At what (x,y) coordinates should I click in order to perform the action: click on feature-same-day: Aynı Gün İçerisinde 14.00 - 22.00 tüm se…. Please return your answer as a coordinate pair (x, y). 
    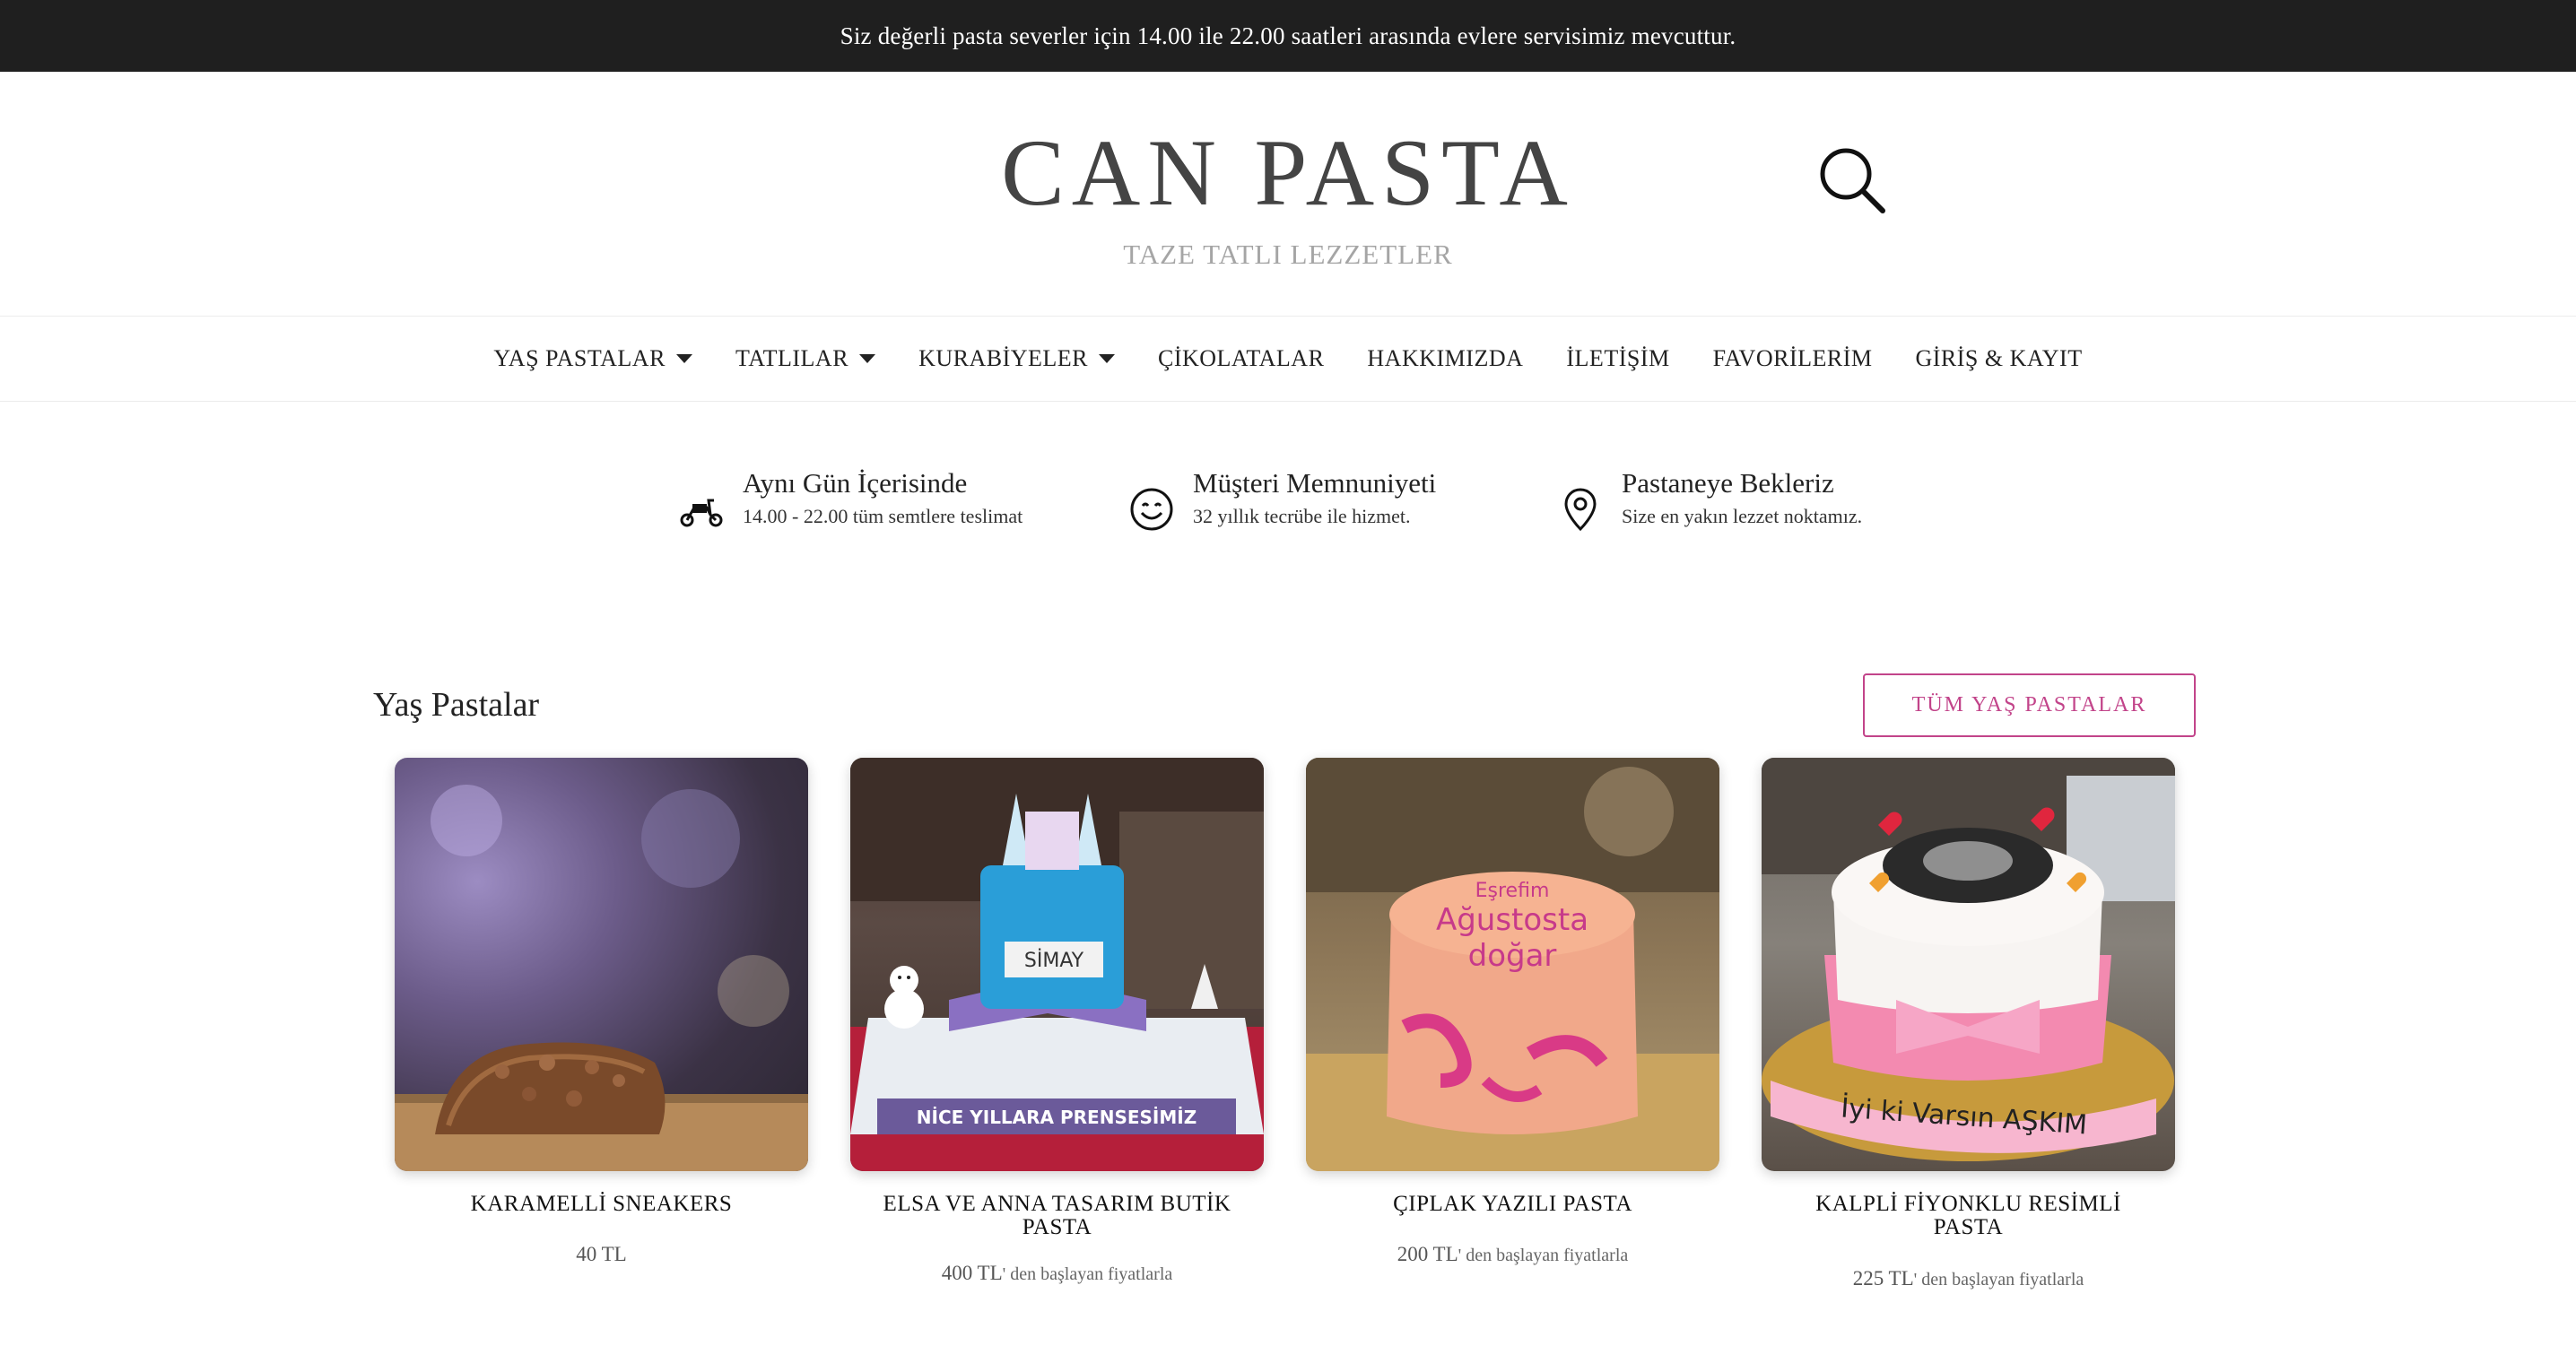
    Looking at the image, I should click on (850, 499).